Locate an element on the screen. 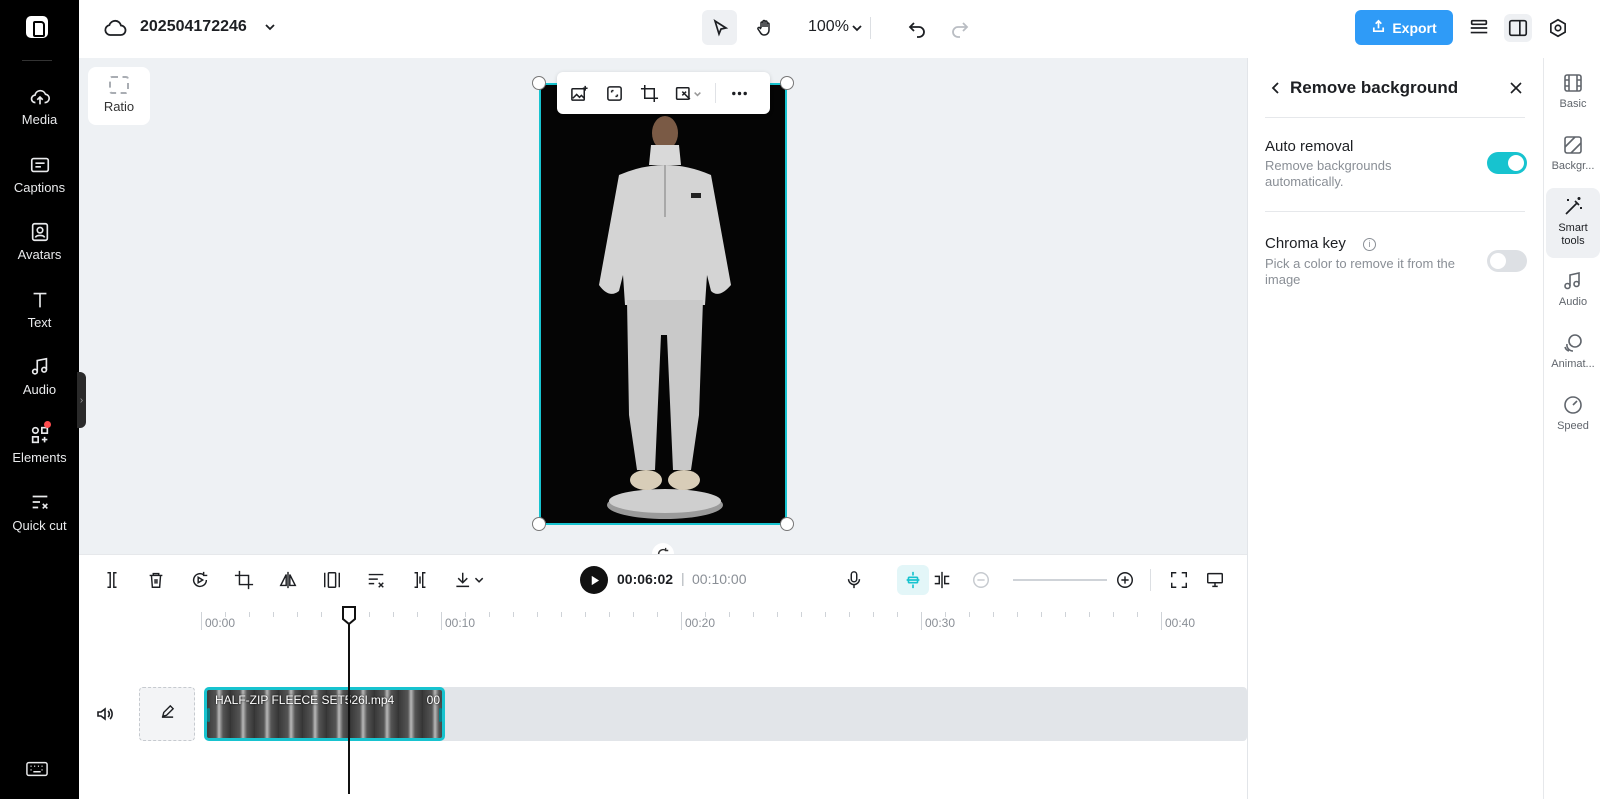 The height and width of the screenshot is (799, 1600). fit-frame-icon is located at coordinates (614, 93).